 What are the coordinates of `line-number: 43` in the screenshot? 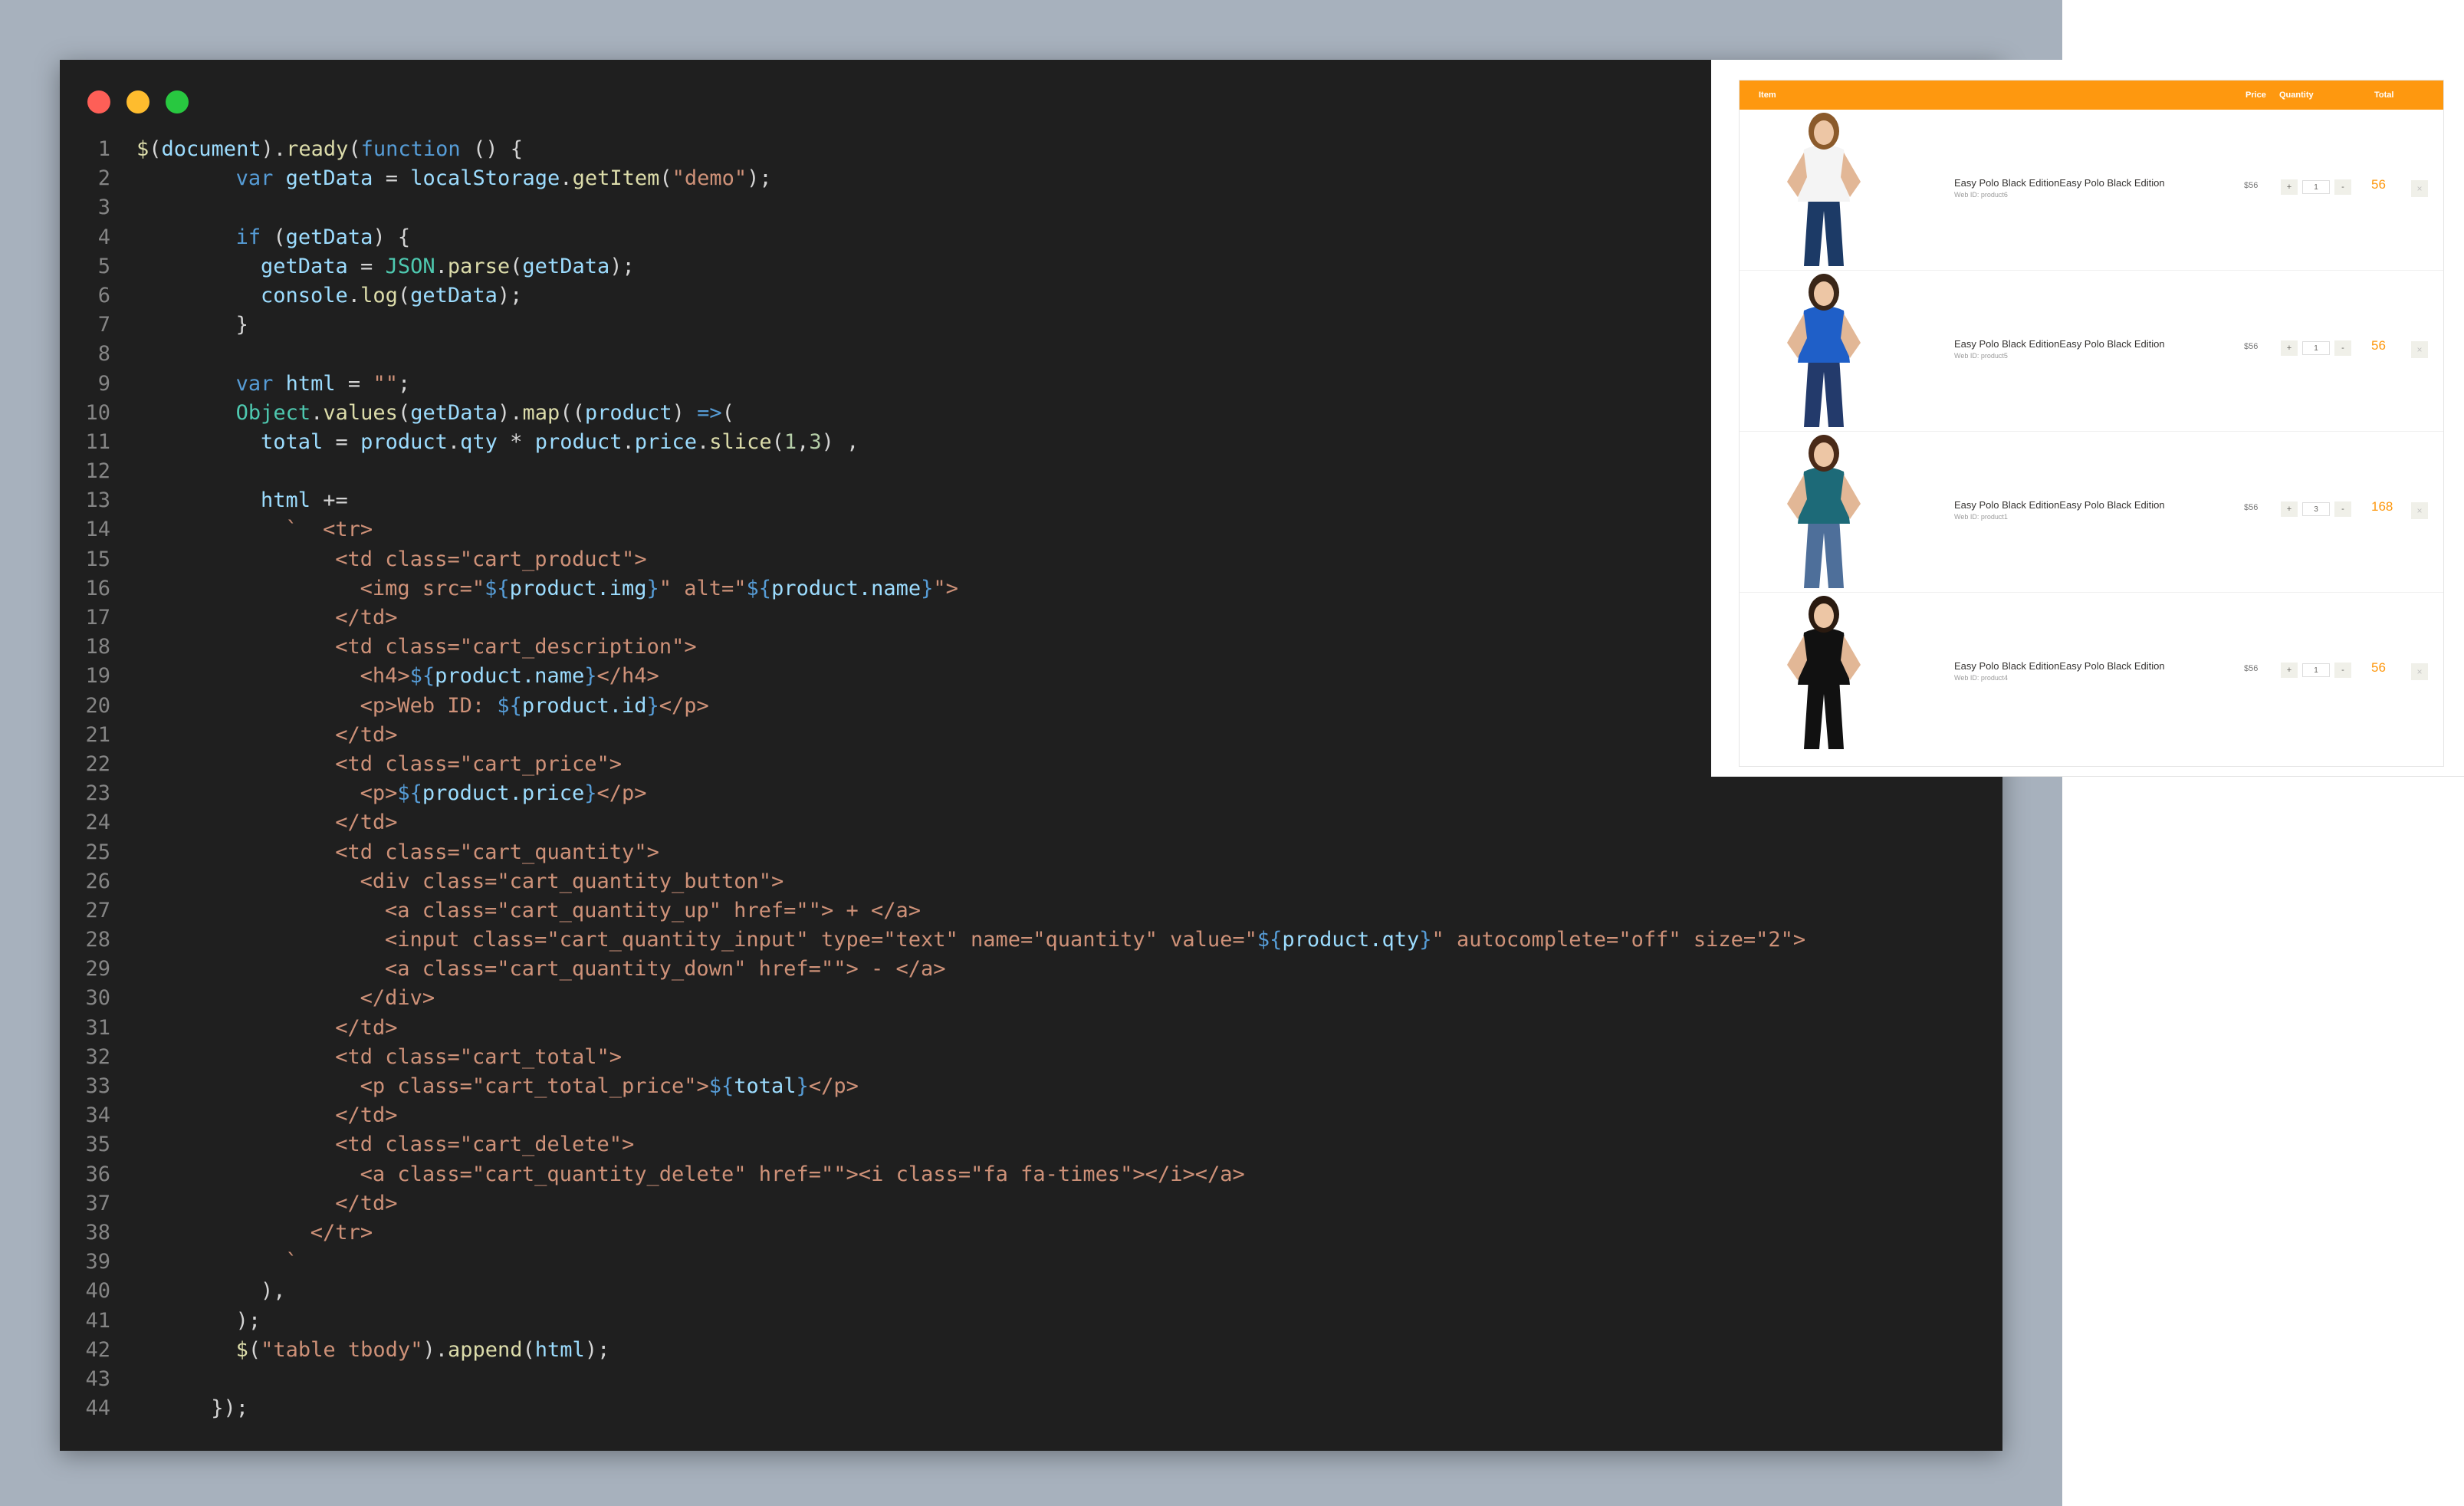 It's located at (97, 1378).